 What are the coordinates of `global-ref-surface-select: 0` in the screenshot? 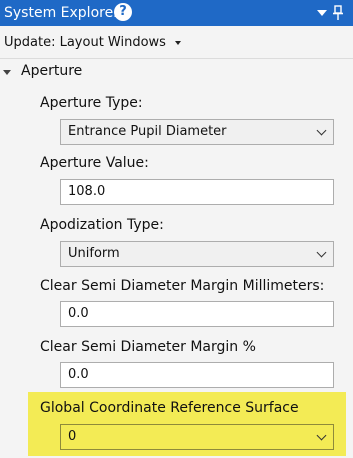 It's located at (197, 437).